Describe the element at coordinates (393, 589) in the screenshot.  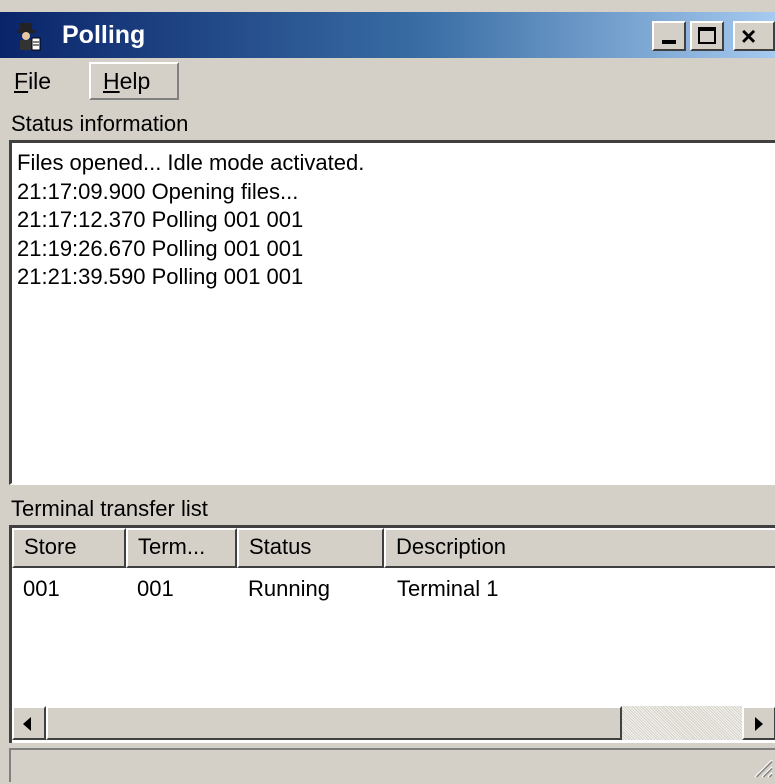
I see `list-row: 001 001 Running Terminal 1` at that location.